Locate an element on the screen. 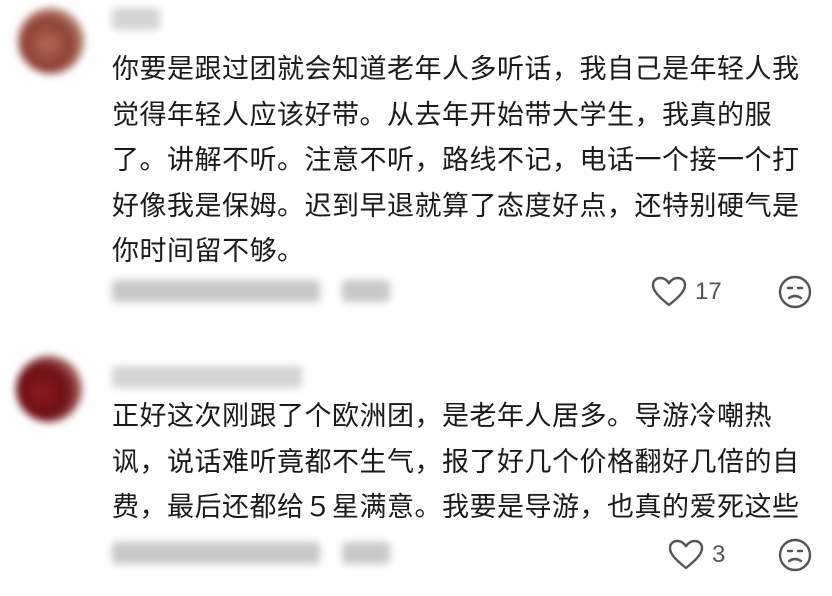  reply-button-blurred is located at coordinates (366, 553).